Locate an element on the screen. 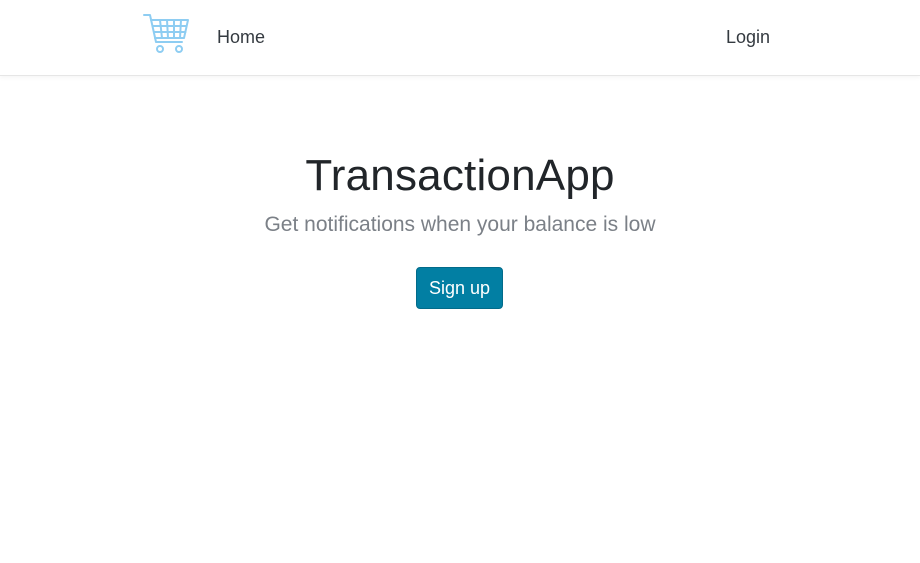 Image resolution: width=920 pixels, height=563 pixels. page-title: TransactionApp is located at coordinates (460, 175).